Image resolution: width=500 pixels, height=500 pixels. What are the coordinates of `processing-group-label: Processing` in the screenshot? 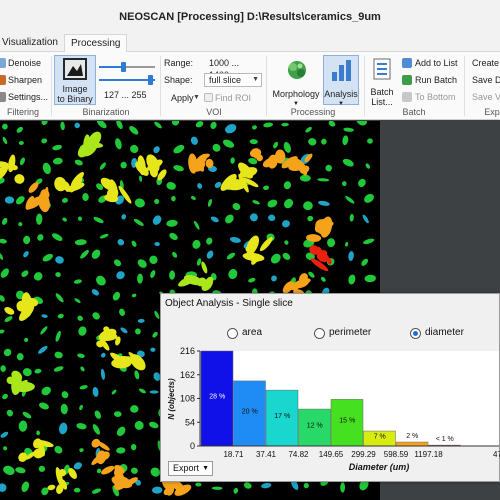 It's located at (313, 112).